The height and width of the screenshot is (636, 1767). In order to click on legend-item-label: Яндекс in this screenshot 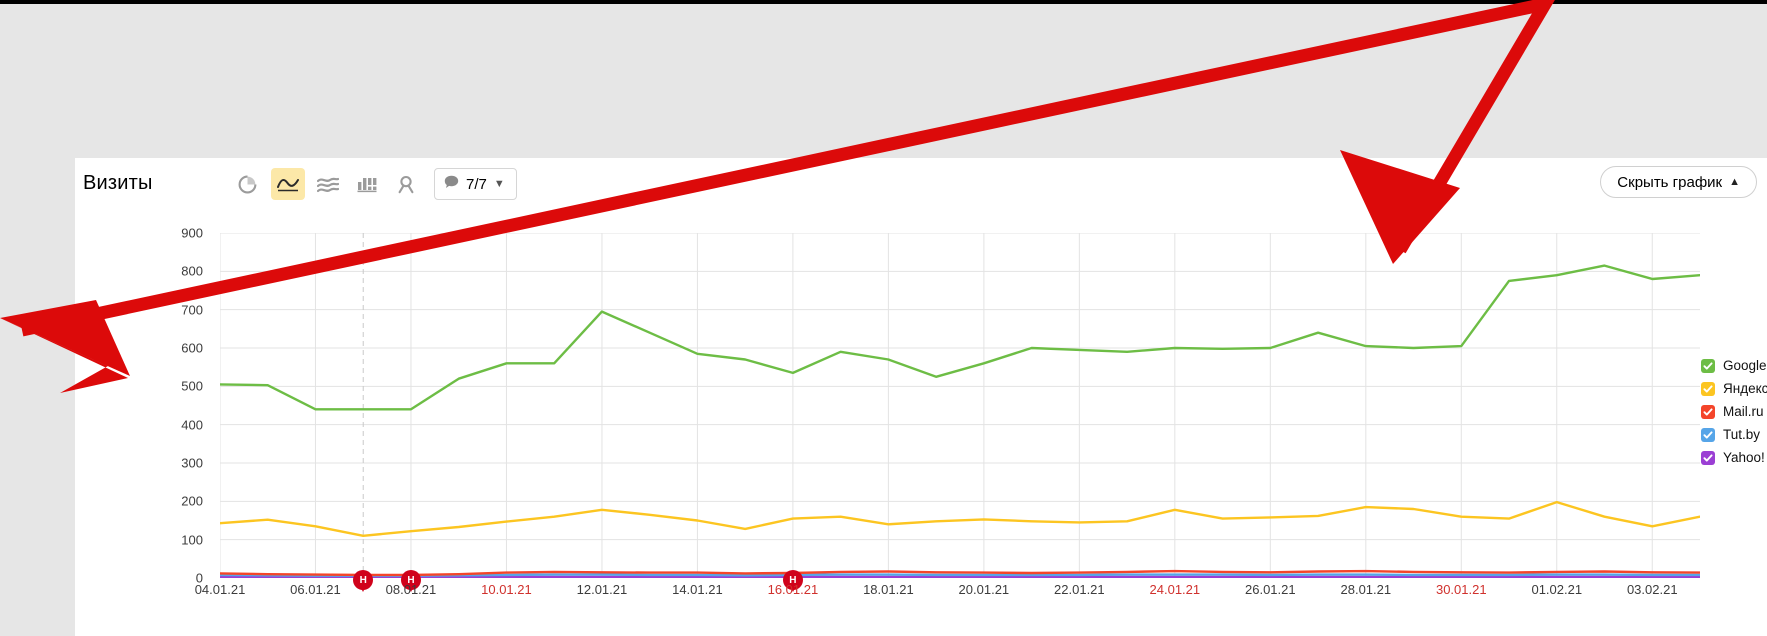, I will do `click(1745, 388)`.